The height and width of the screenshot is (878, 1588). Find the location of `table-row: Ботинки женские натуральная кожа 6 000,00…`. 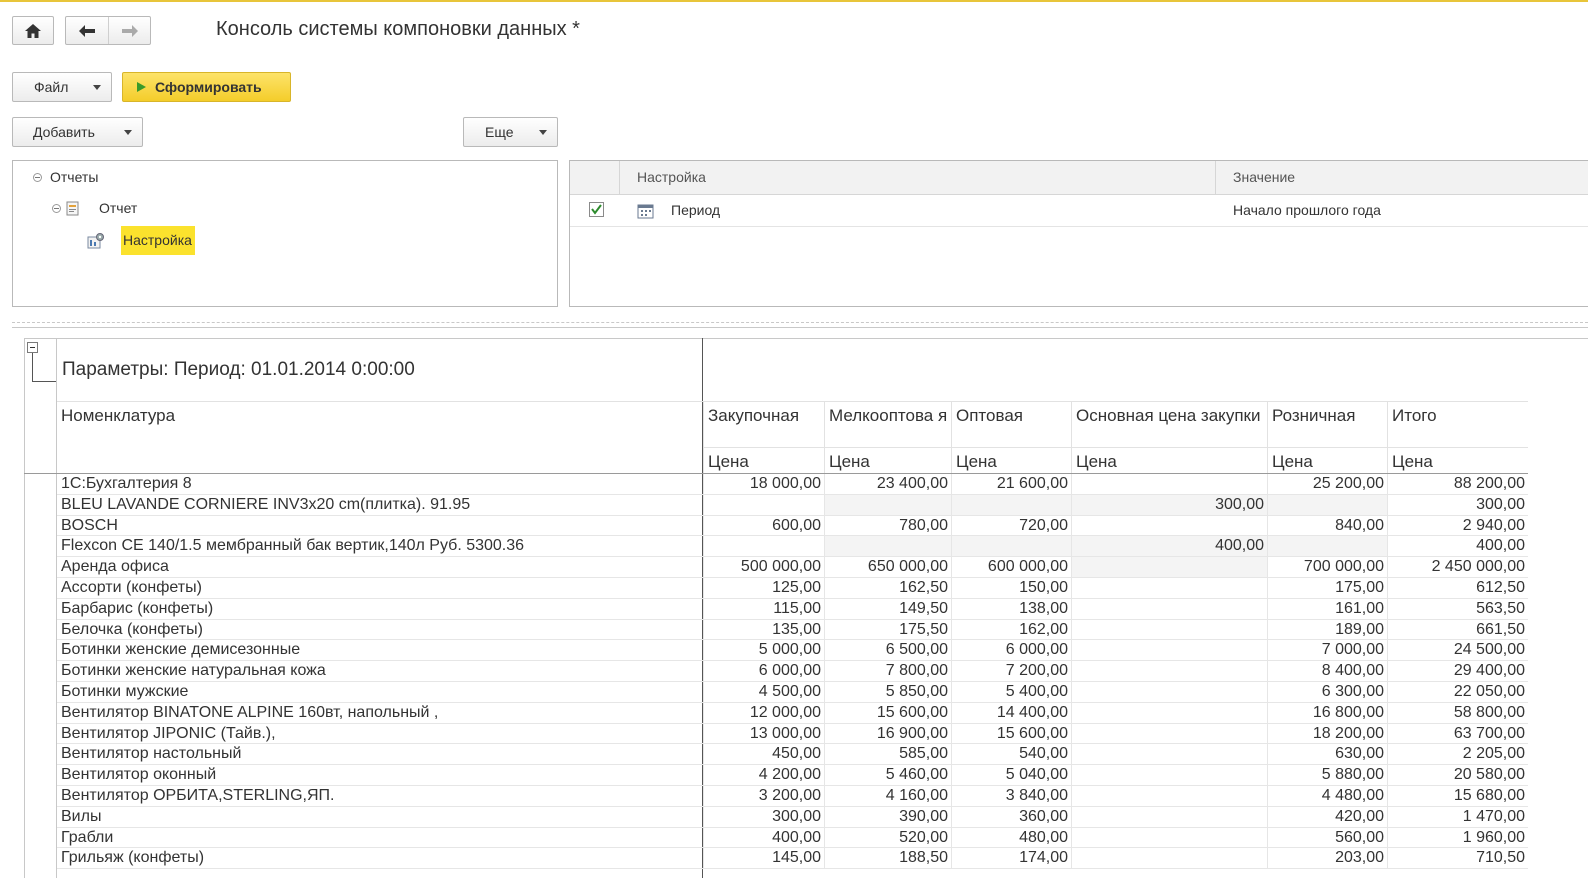

table-row: Ботинки женские натуральная кожа 6 000,00… is located at coordinates (772, 671).